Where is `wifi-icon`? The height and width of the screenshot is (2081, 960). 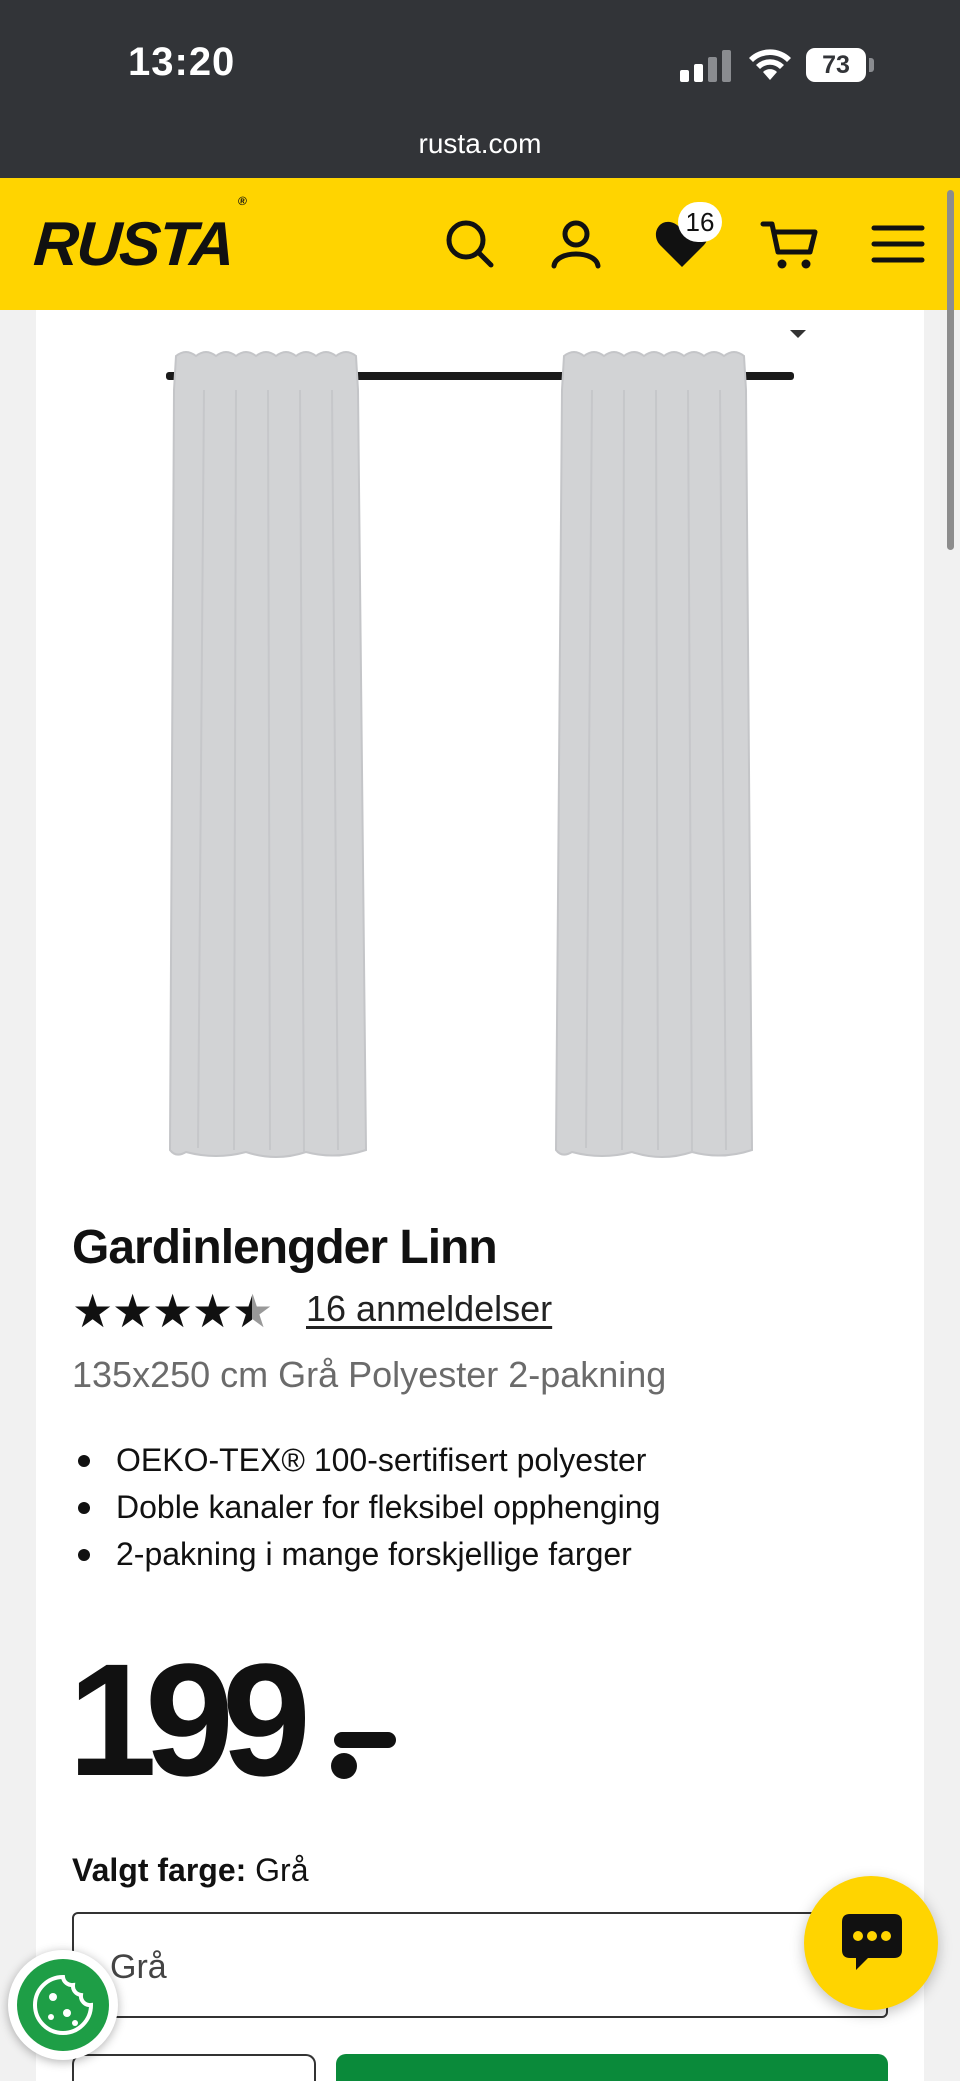 wifi-icon is located at coordinates (770, 64).